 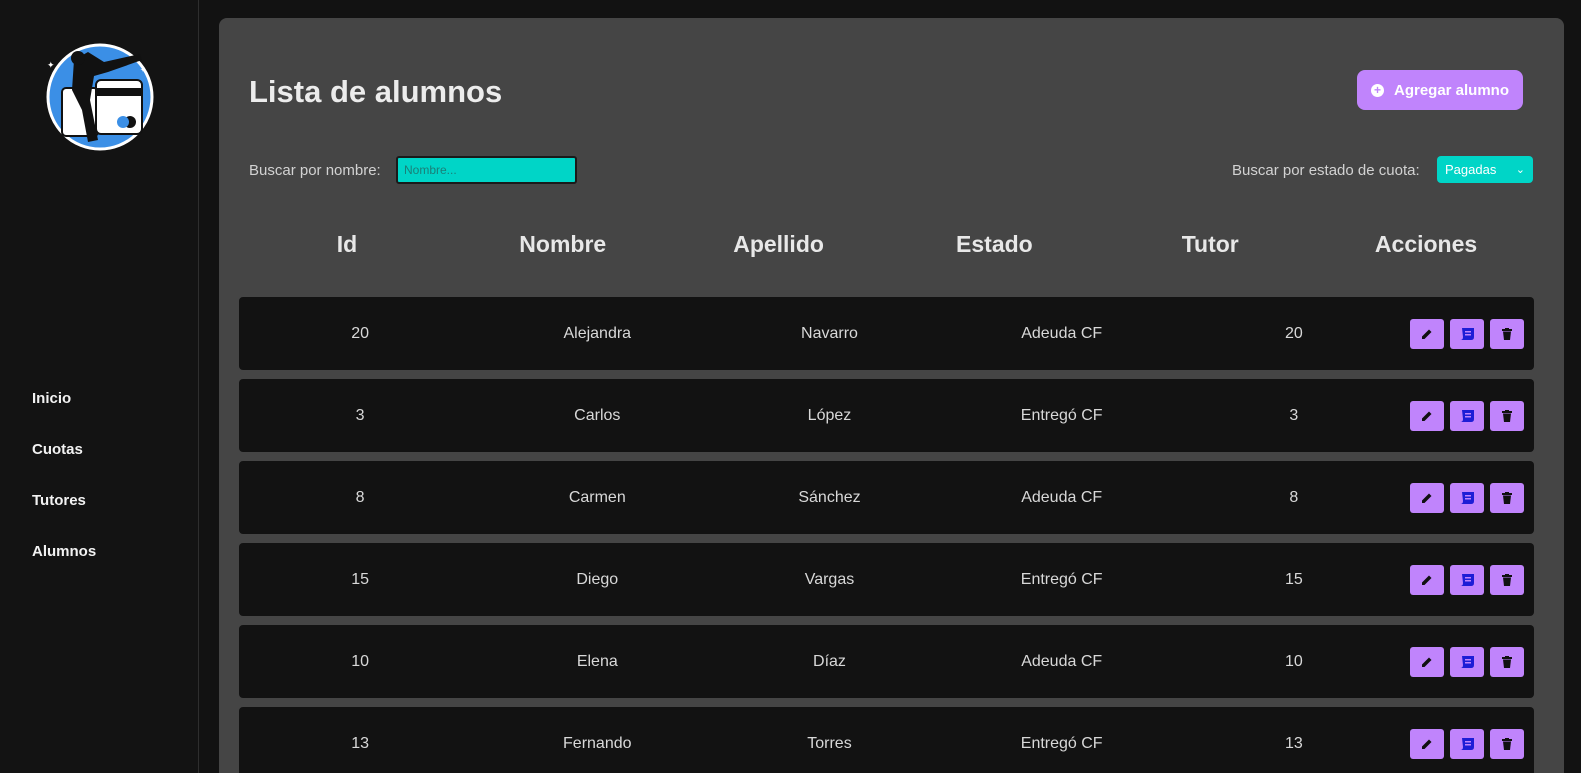 What do you see at coordinates (1451, 90) in the screenshot?
I see `add-student-label: Agregar alumno` at bounding box center [1451, 90].